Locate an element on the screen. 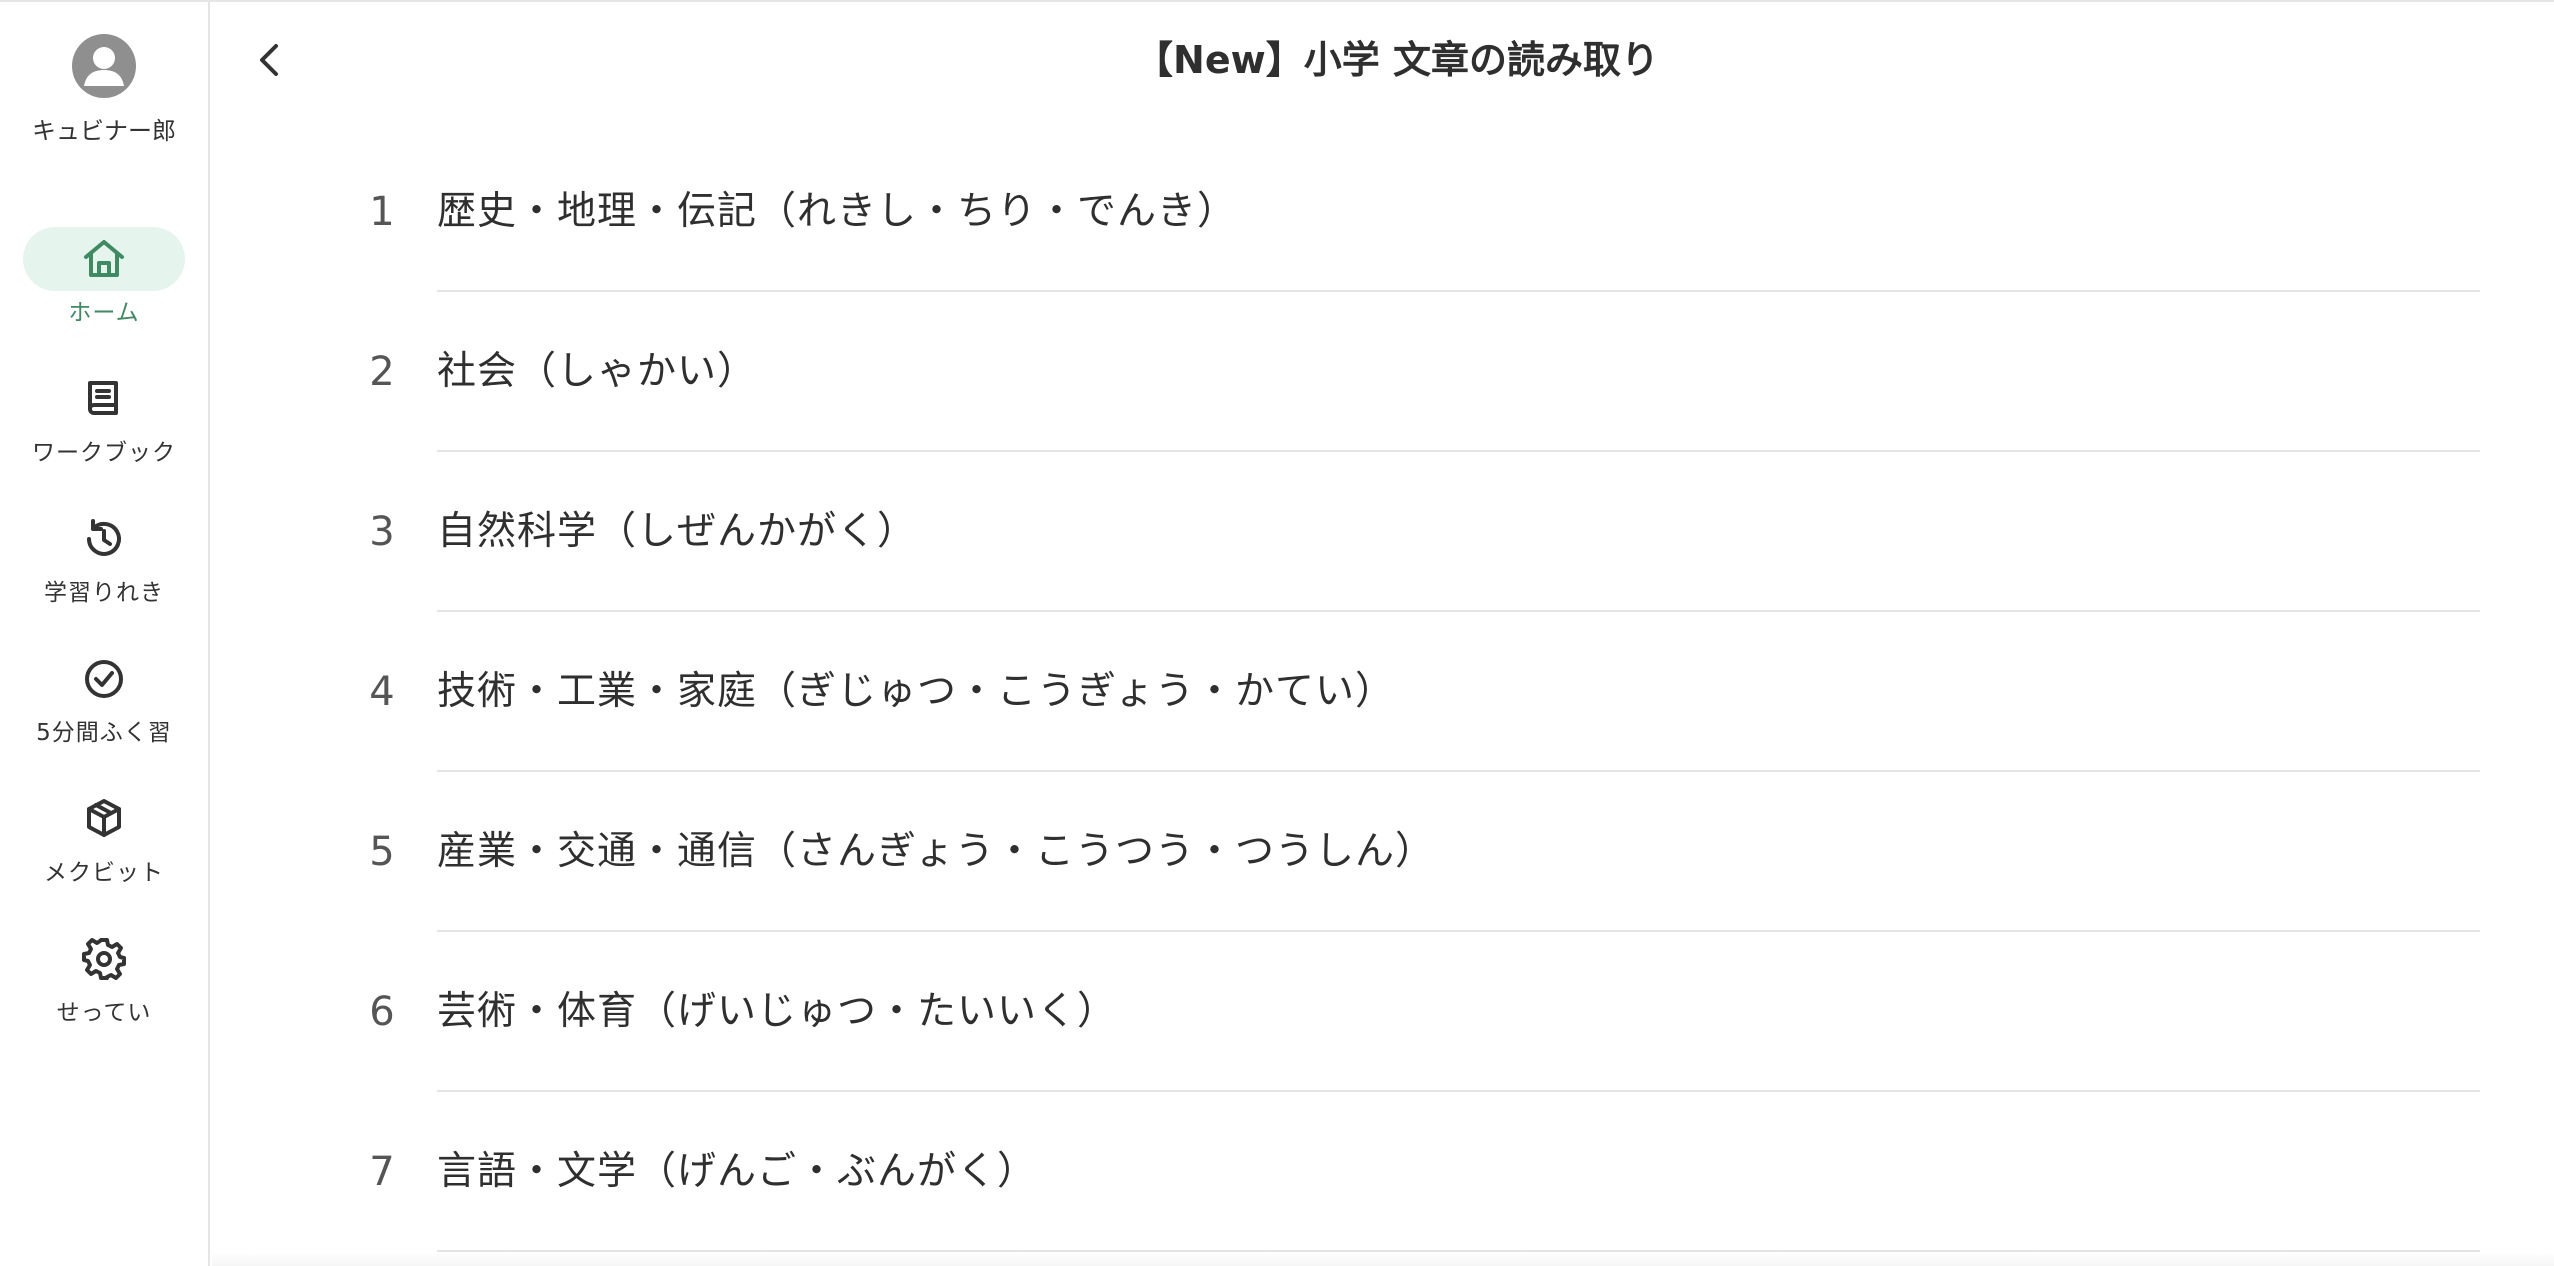 This screenshot has height=1266, width=2554. list-item-label: 技術・工業・家庭（ぎじゅつ・こうぎょう・かてい） is located at coordinates (916, 691).